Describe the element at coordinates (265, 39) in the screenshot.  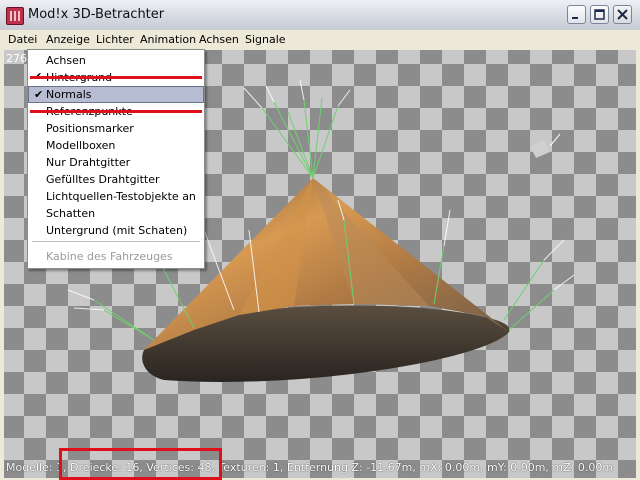
I see `menu-signale: Signale` at that location.